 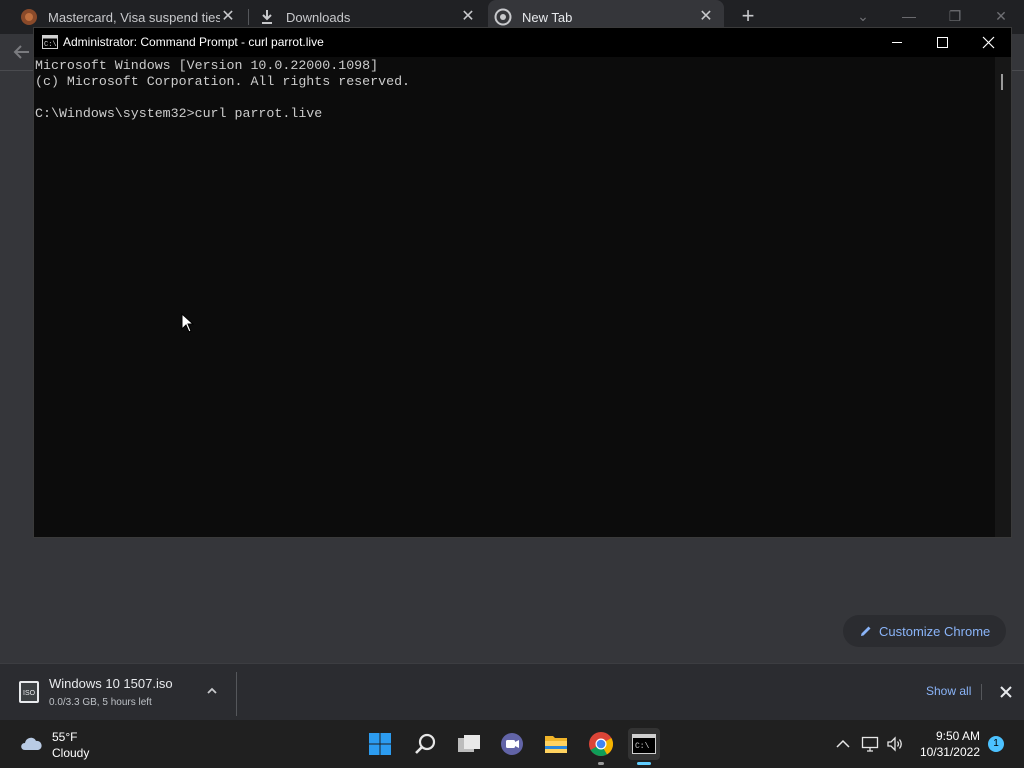 I want to click on news-favicon-icon, so click(x=29, y=17).